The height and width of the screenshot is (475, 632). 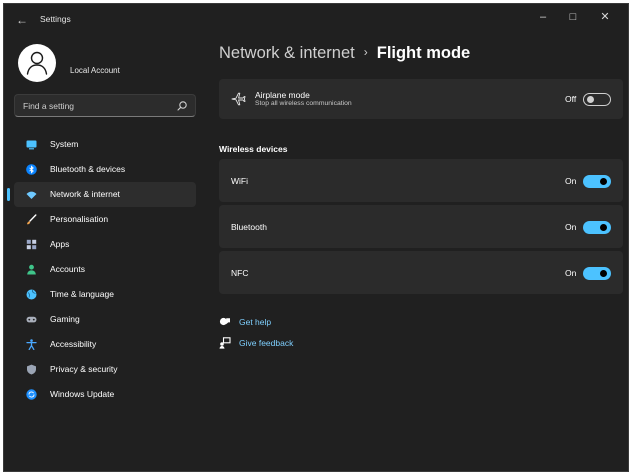 I want to click on accessibility-icon, so click(x=31, y=344).